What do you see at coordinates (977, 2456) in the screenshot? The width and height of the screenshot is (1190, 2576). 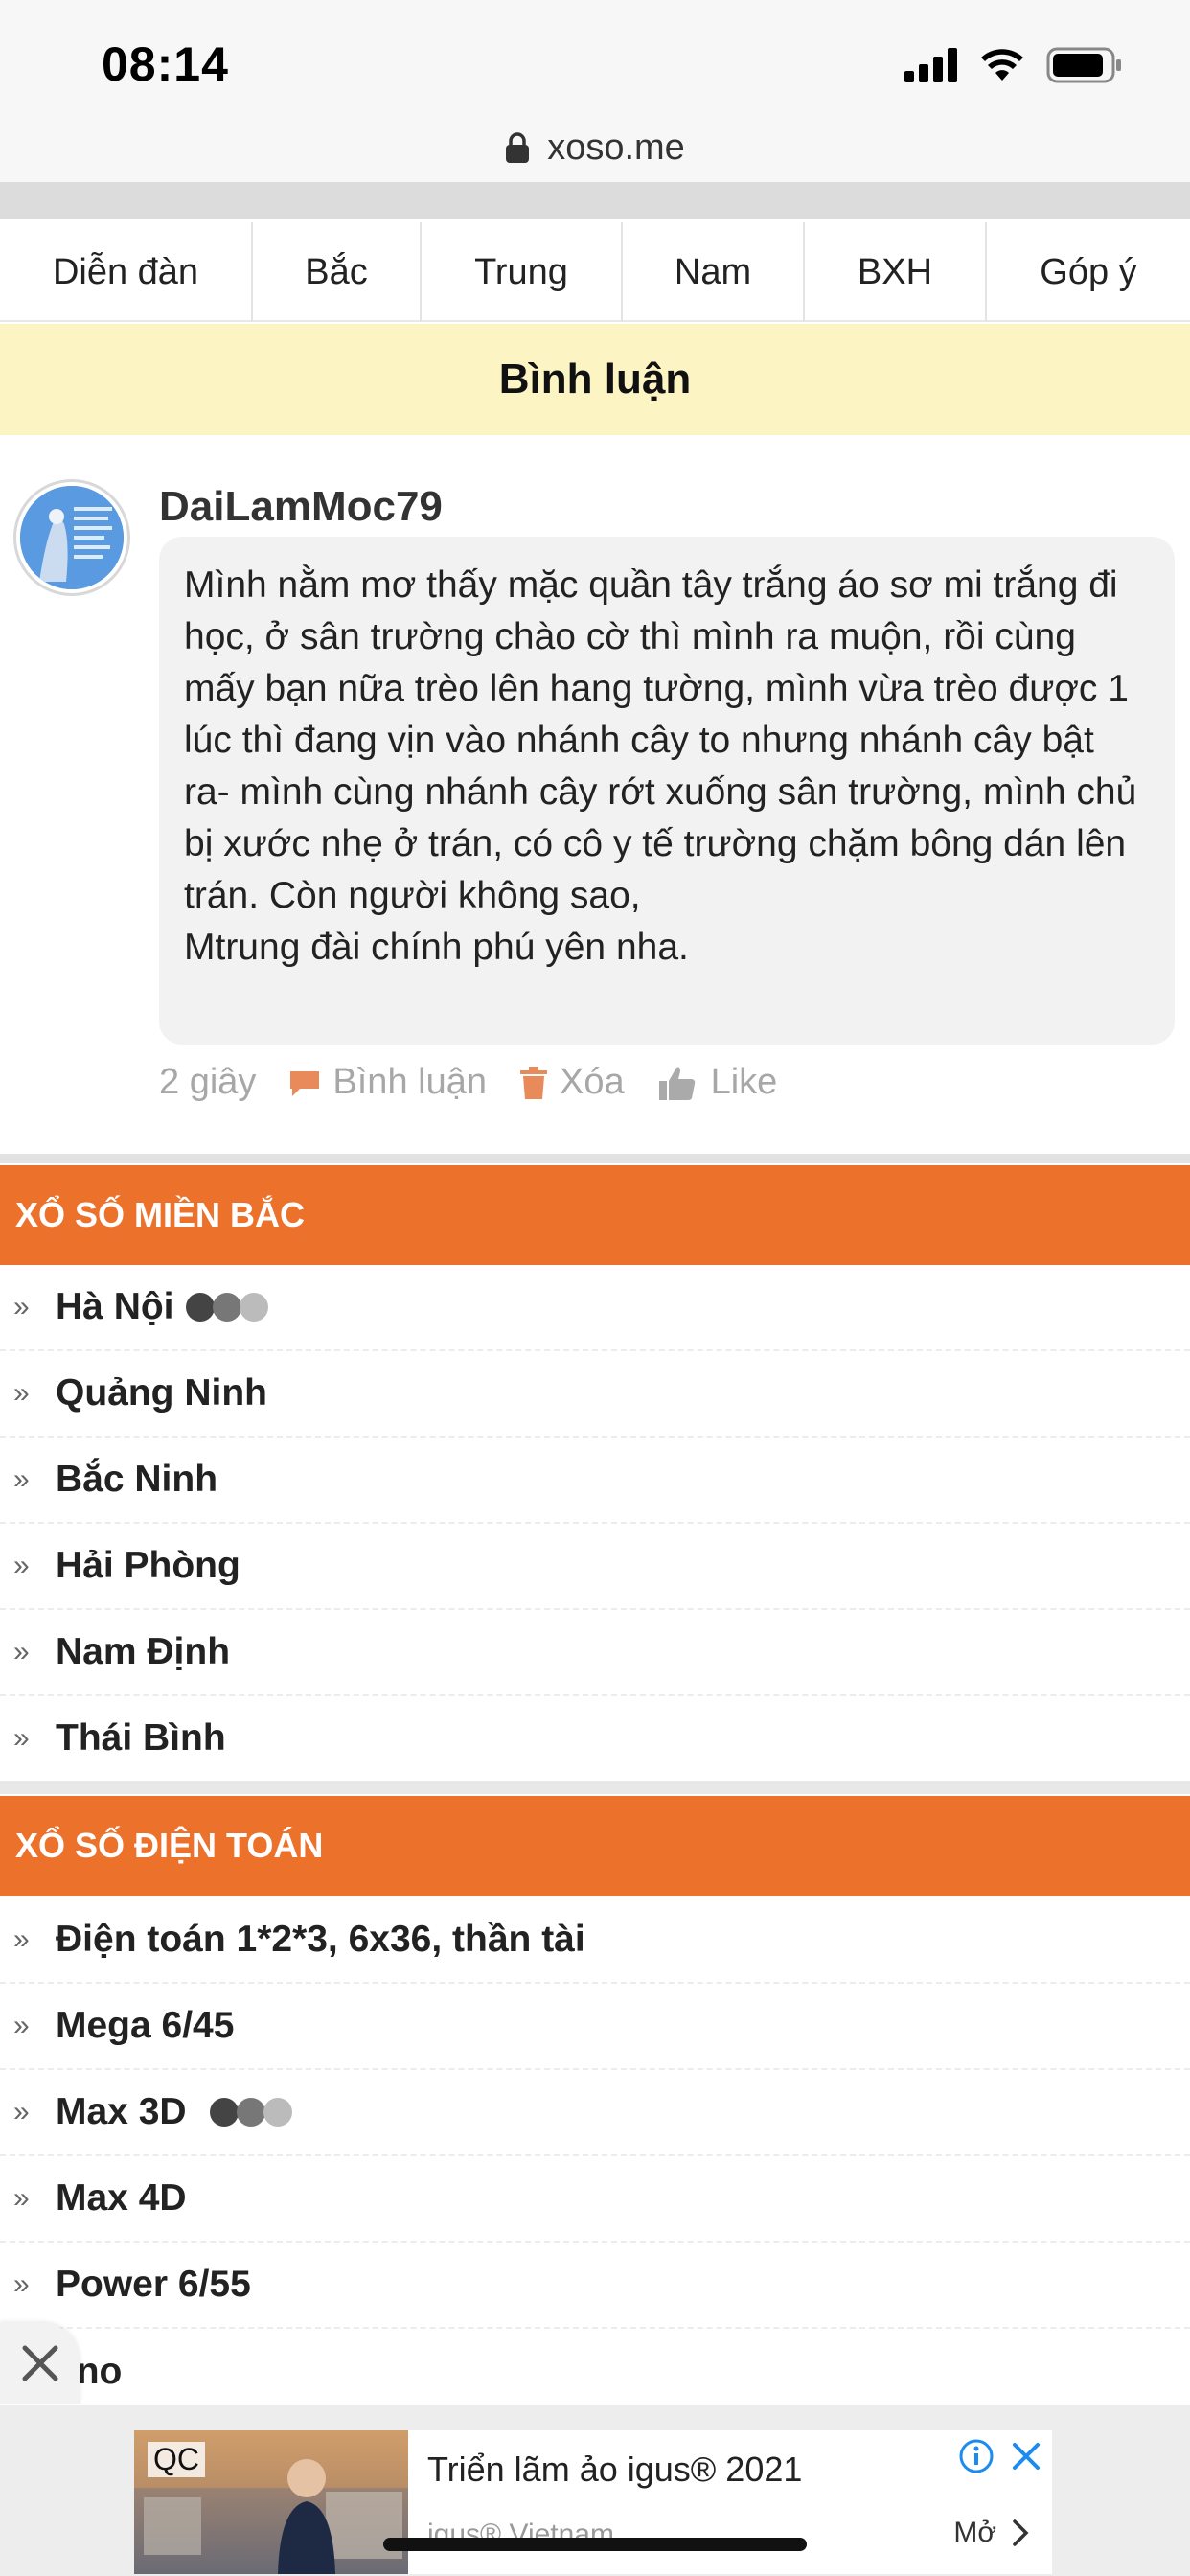 I see `info-icon` at bounding box center [977, 2456].